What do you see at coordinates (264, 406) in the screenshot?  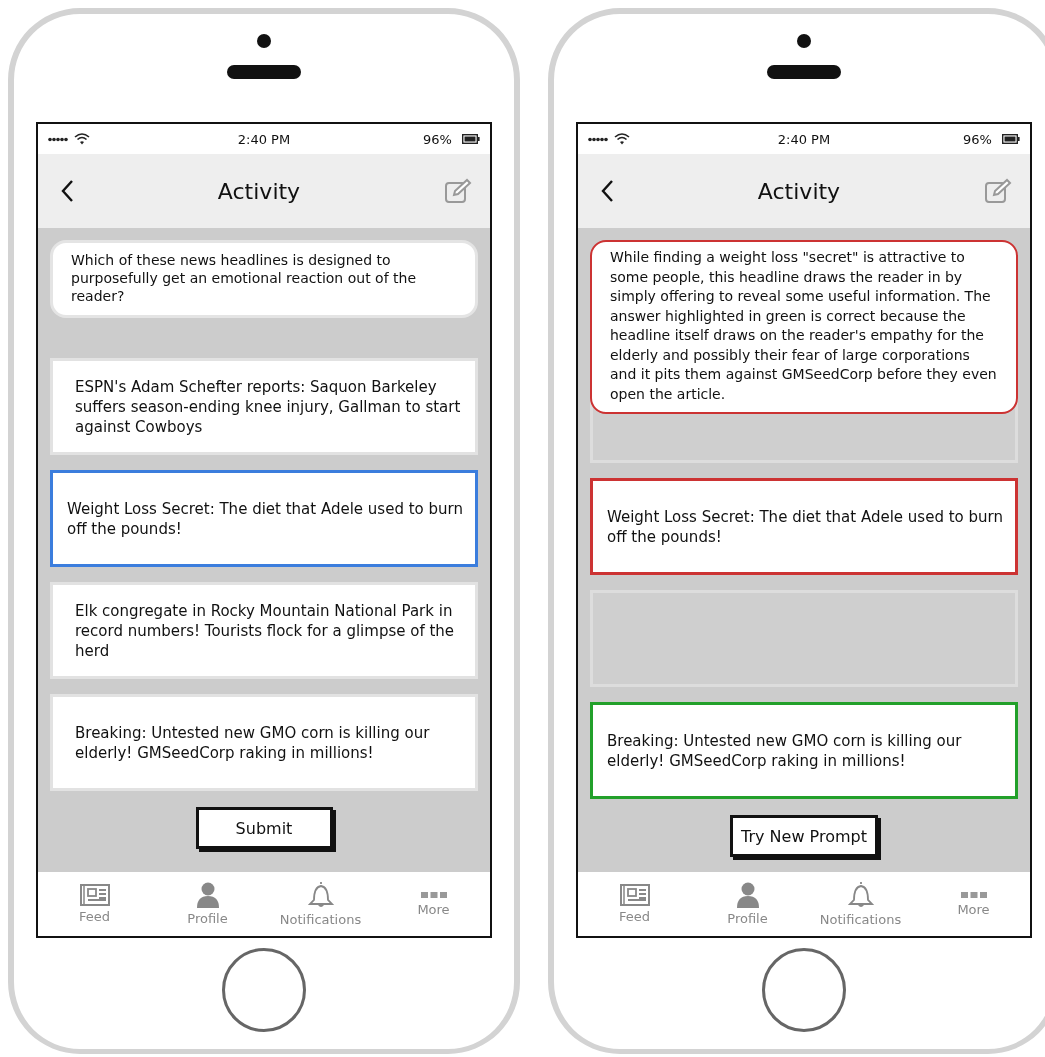 I see `answer-option: ESPN's Adam Schefter reports: Saquon Barkeley suffers season-ending knee injury, Gallman to start against Cowboys` at bounding box center [264, 406].